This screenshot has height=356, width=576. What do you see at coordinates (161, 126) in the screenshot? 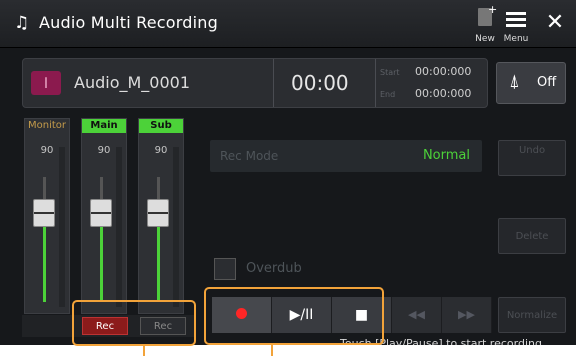
I see `strip-label-sub: Sub` at bounding box center [161, 126].